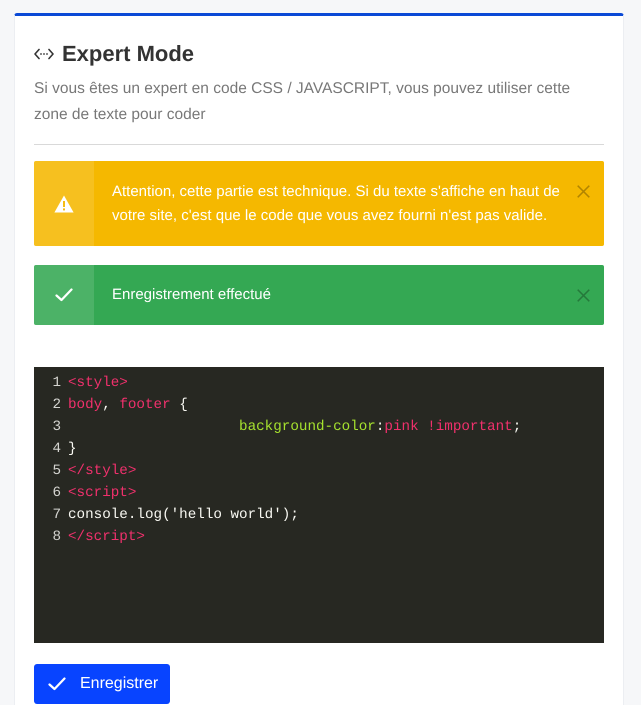  Describe the element at coordinates (56, 405) in the screenshot. I see `line-number: 2` at that location.